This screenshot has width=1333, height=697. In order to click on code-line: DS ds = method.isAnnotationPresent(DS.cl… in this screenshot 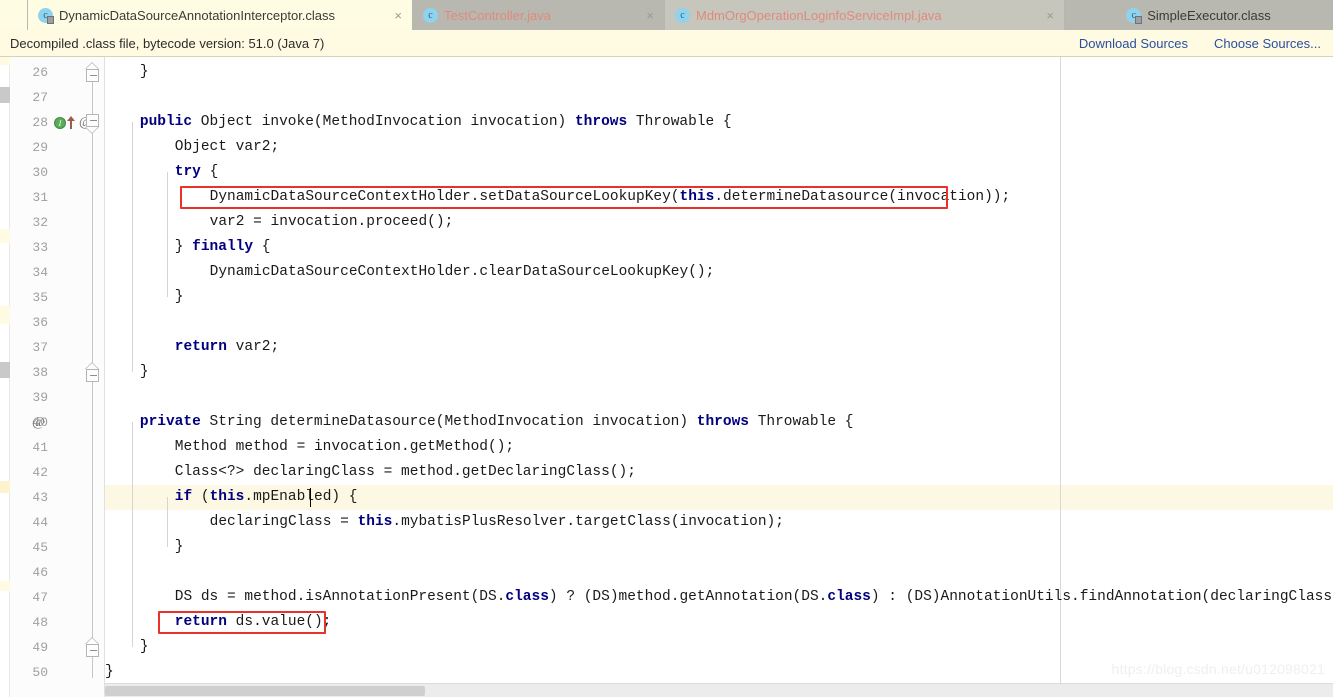, I will do `click(754, 597)`.